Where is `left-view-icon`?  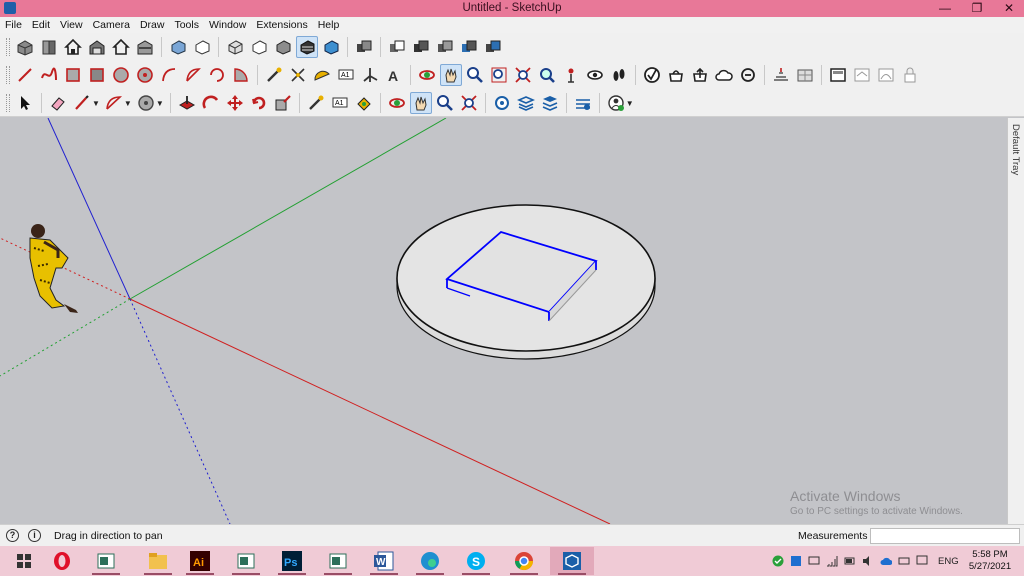
left-view-icon is located at coordinates (145, 47).